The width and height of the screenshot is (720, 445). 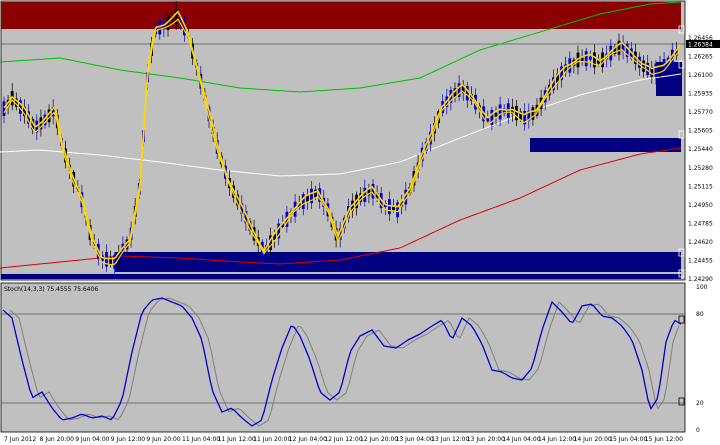 What do you see at coordinates (700, 75) in the screenshot?
I see `price-tick-label: 1.26100` at bounding box center [700, 75].